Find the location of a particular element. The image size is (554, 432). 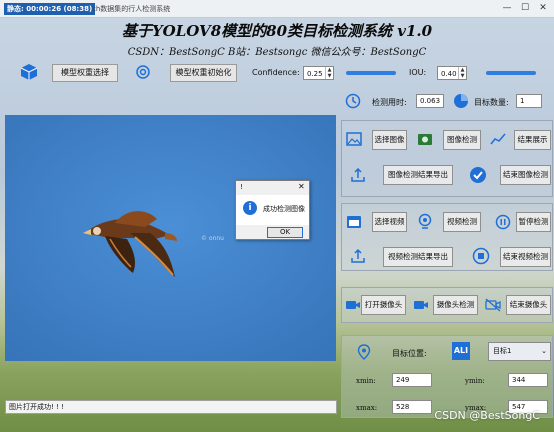

clock-icon is located at coordinates (353, 101).